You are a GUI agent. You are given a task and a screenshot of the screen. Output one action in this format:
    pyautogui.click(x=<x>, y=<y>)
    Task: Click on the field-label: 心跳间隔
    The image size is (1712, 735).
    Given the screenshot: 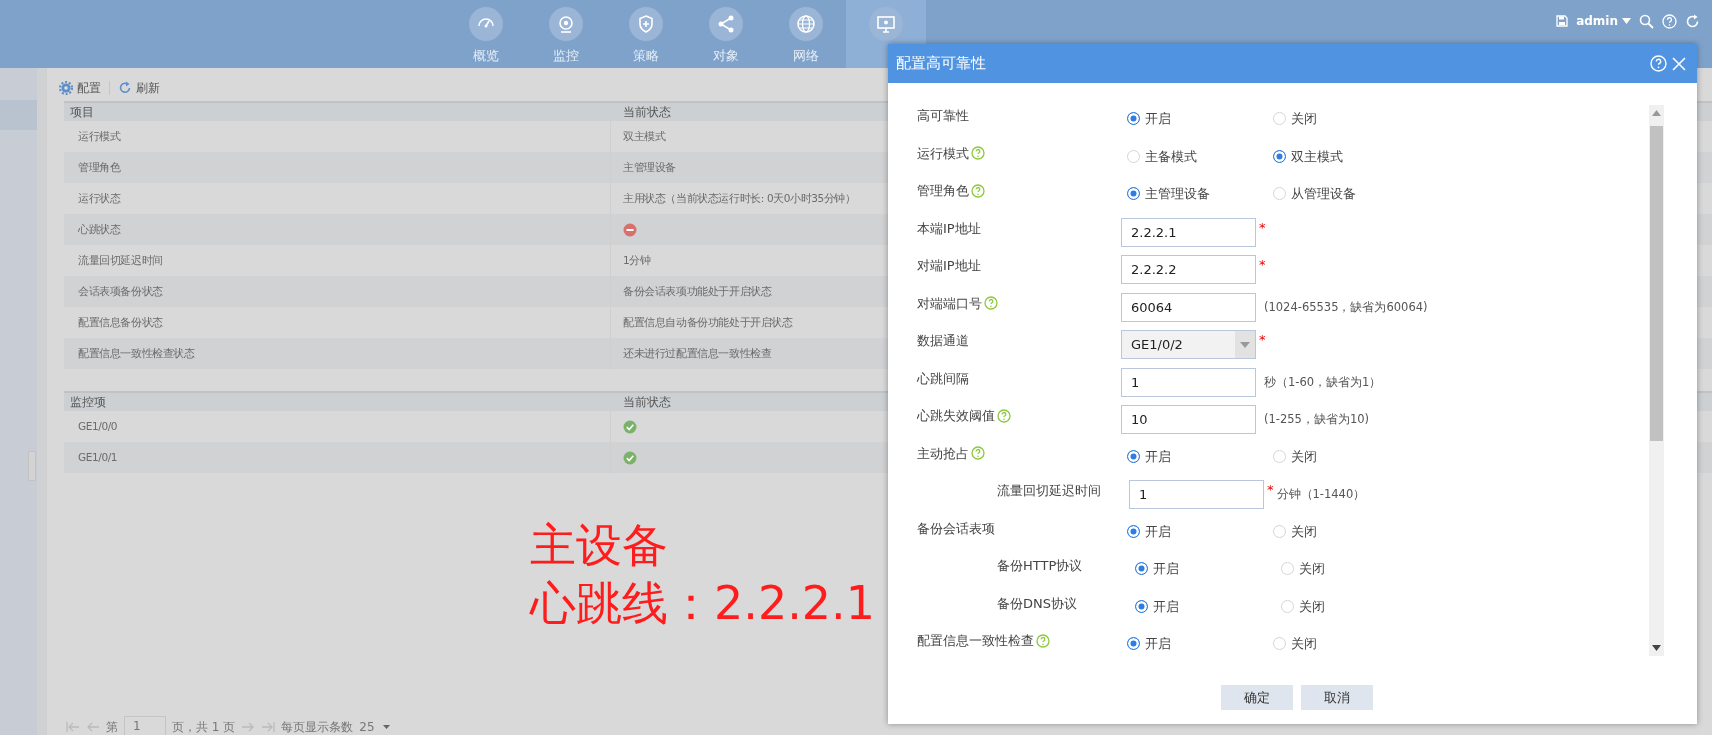 What is the action you would take?
    pyautogui.click(x=943, y=378)
    